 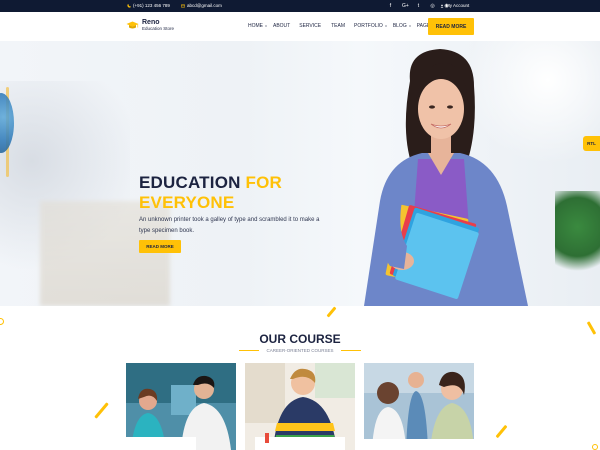 I want to click on phone-icon, so click(x=129, y=5).